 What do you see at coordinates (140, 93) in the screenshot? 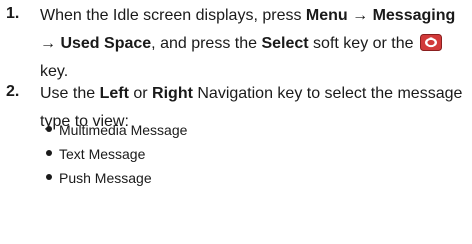
I see `text-run: or` at bounding box center [140, 93].